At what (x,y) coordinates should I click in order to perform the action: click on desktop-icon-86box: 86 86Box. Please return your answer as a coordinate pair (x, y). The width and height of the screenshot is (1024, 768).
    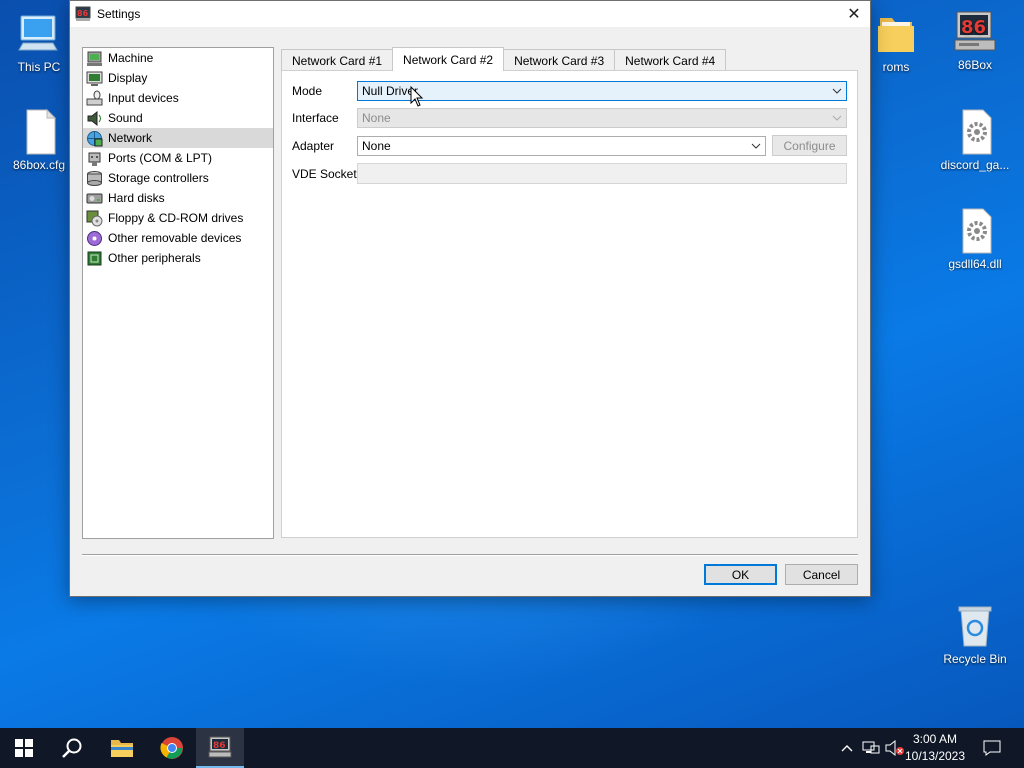
    Looking at the image, I should click on (975, 40).